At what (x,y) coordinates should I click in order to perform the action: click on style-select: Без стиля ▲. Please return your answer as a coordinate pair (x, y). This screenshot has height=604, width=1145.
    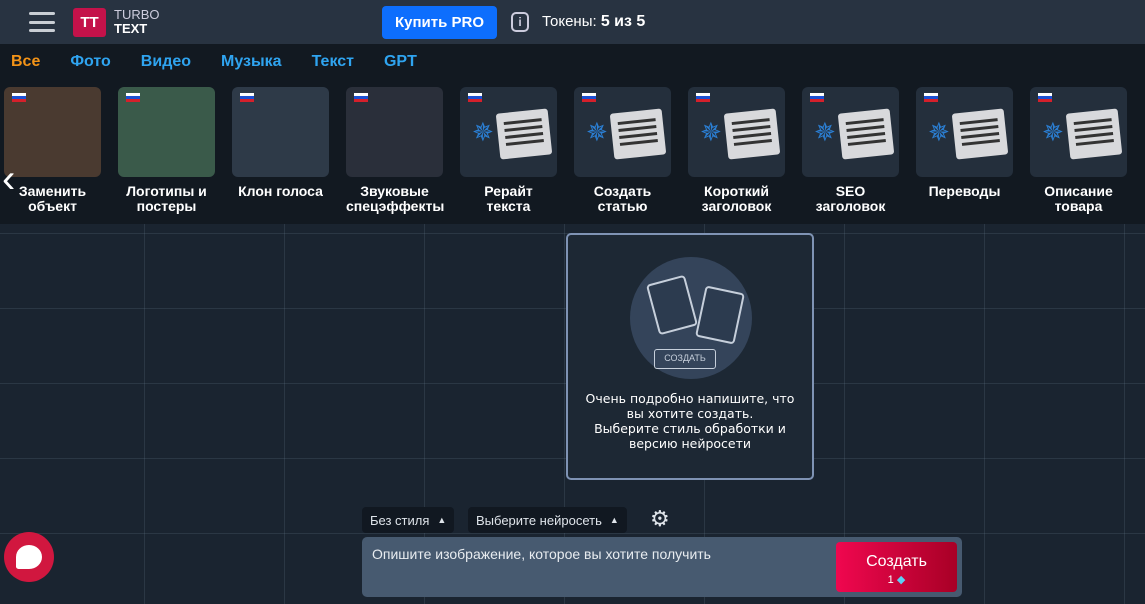
    Looking at the image, I should click on (408, 520).